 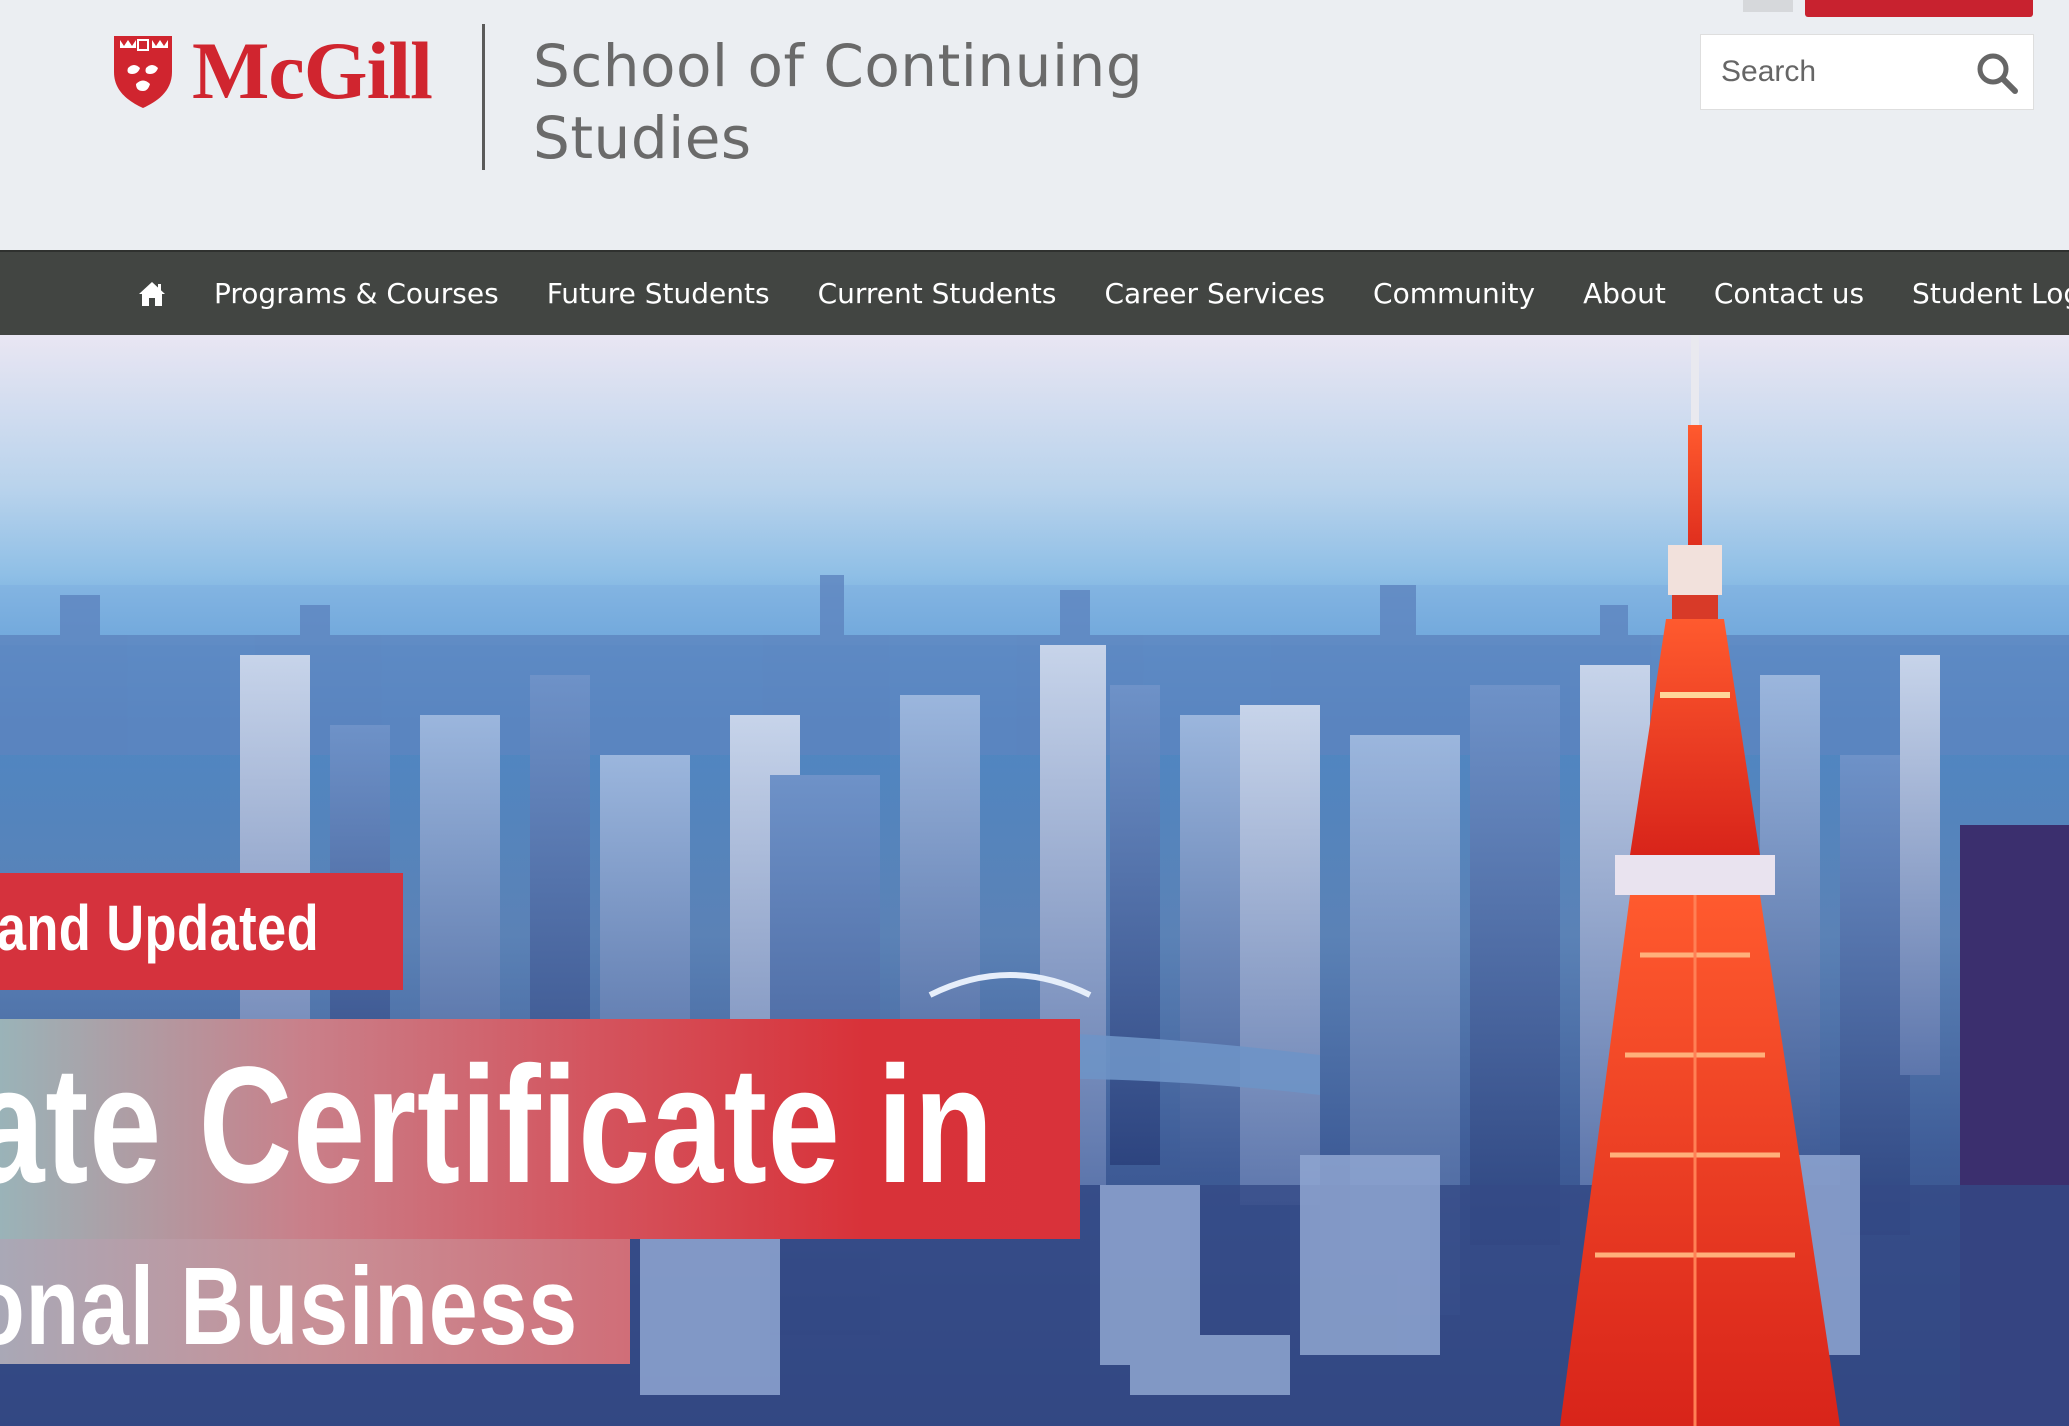 I want to click on search-box, so click(x=1867, y=72).